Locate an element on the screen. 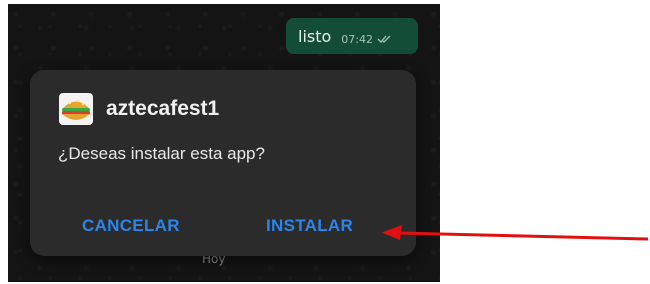 This screenshot has height=284, width=650. message-time: 07:42 is located at coordinates (357, 39).